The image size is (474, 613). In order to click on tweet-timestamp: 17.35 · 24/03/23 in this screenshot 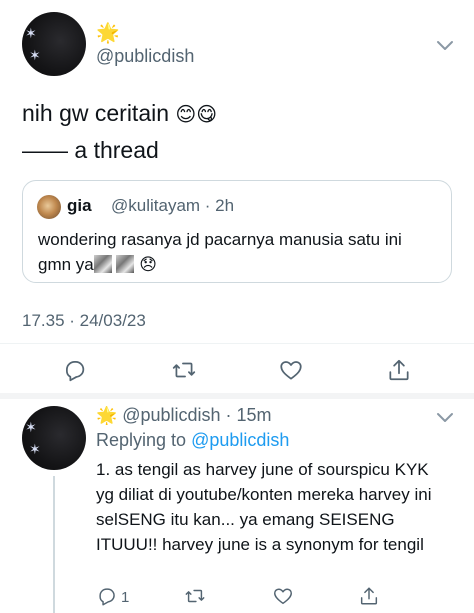, I will do `click(84, 321)`.